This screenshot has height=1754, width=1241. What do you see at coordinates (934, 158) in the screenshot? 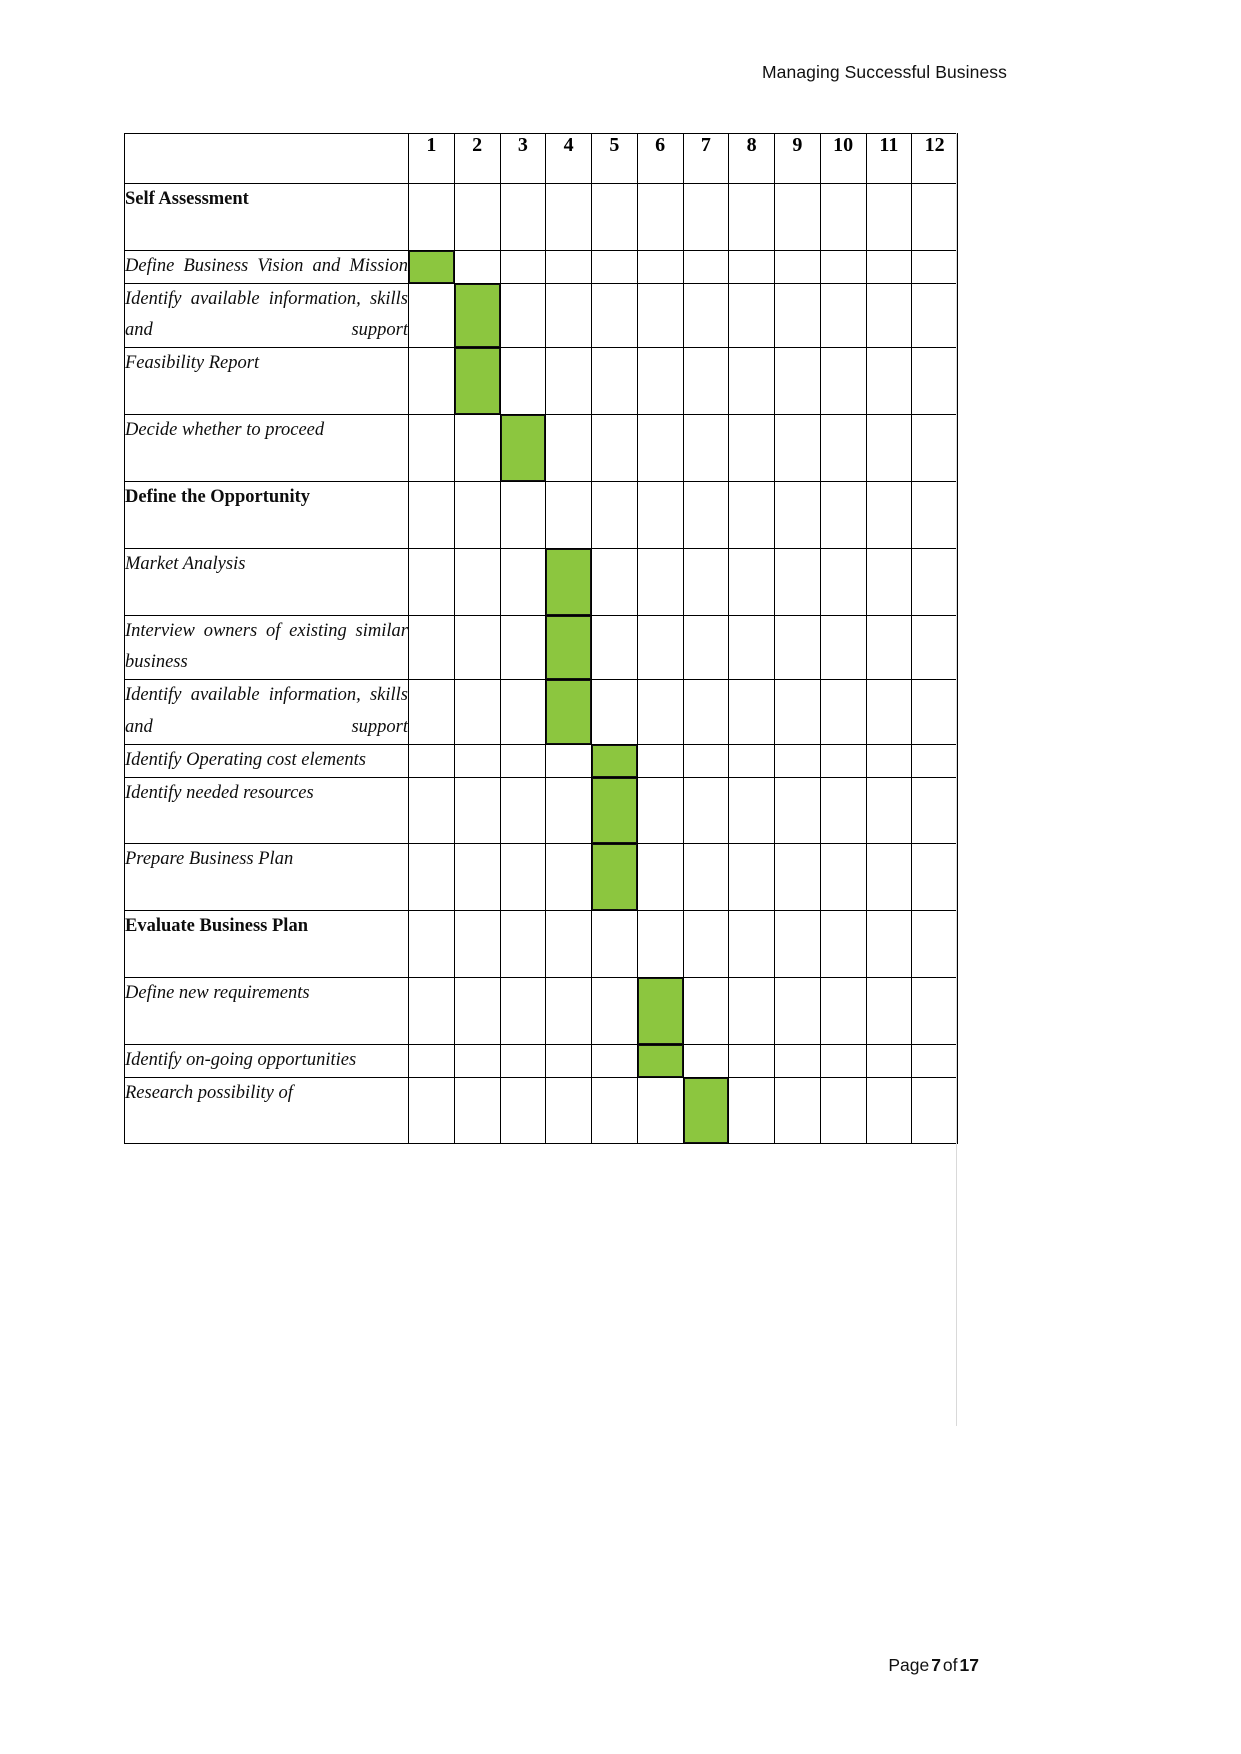
I see `month-header-12: 12` at bounding box center [934, 158].